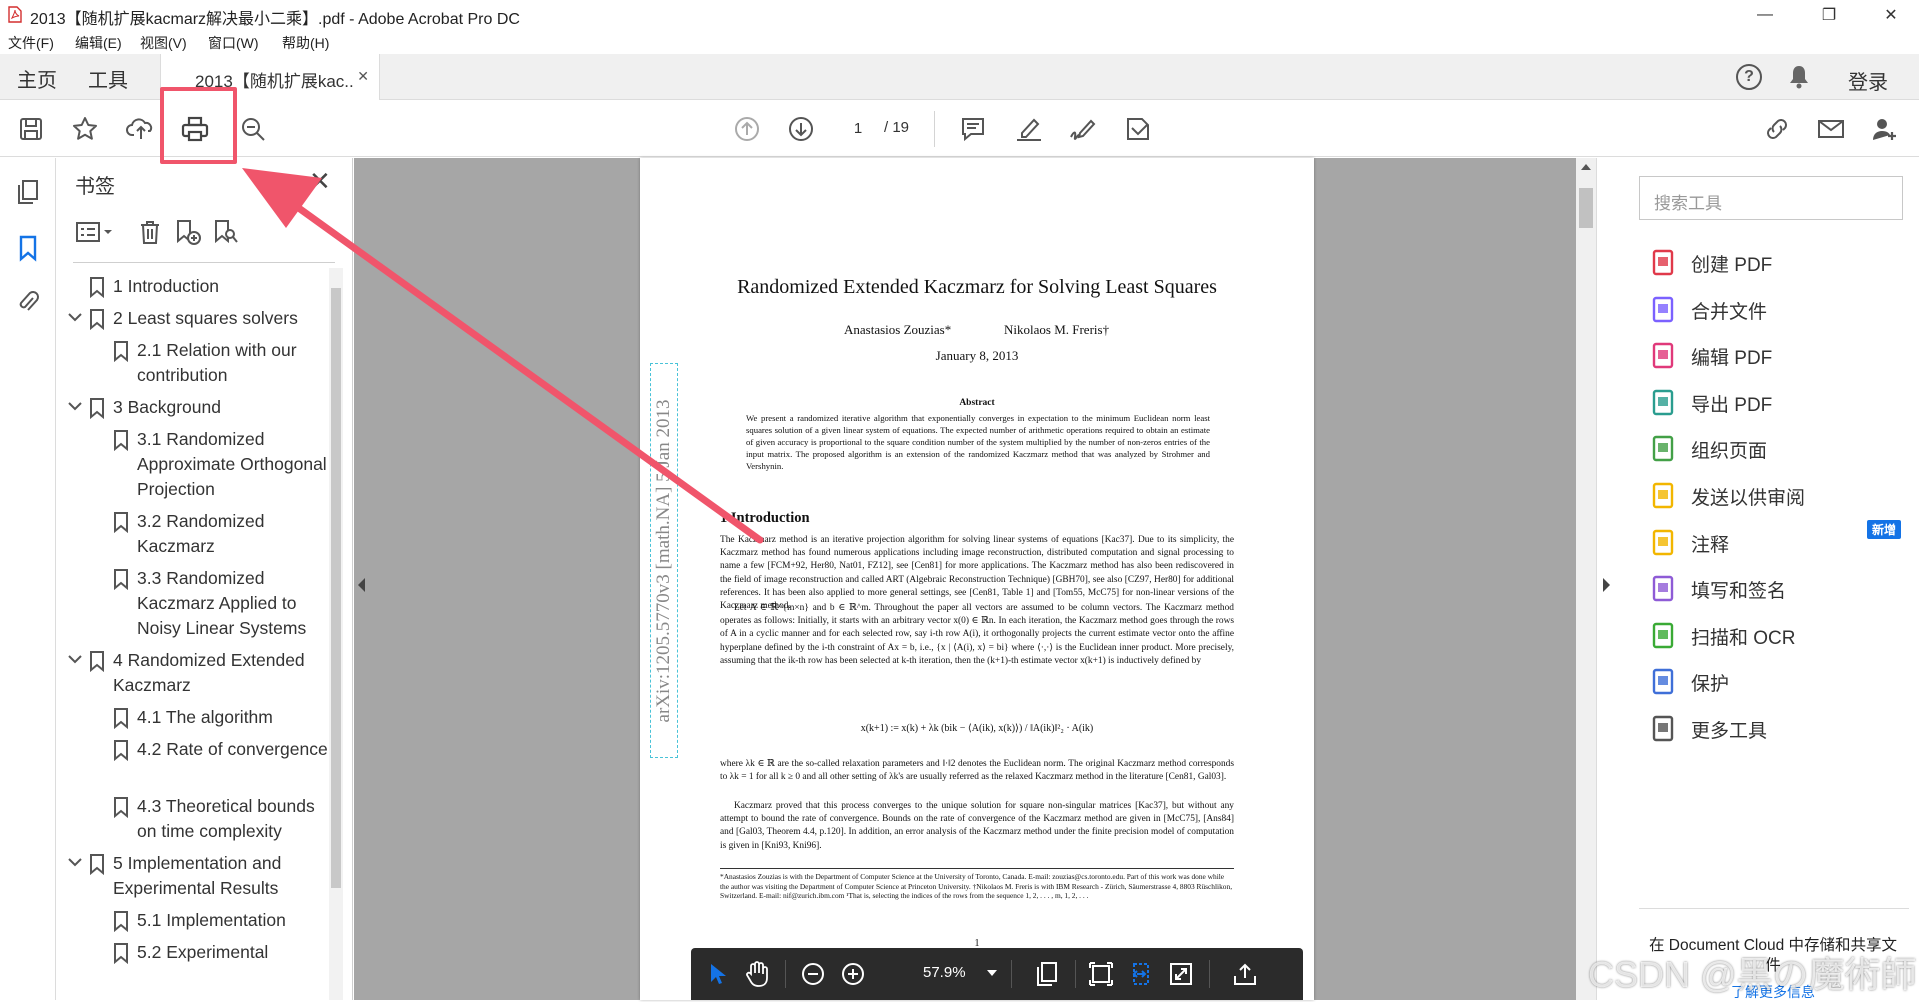  I want to click on sign-icon, so click(1083, 129).